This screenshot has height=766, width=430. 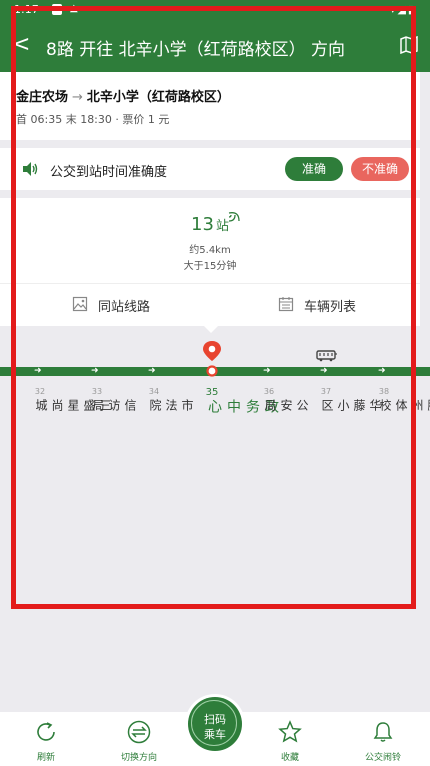 I want to click on refresh-label: 刷新, so click(x=45, y=758).